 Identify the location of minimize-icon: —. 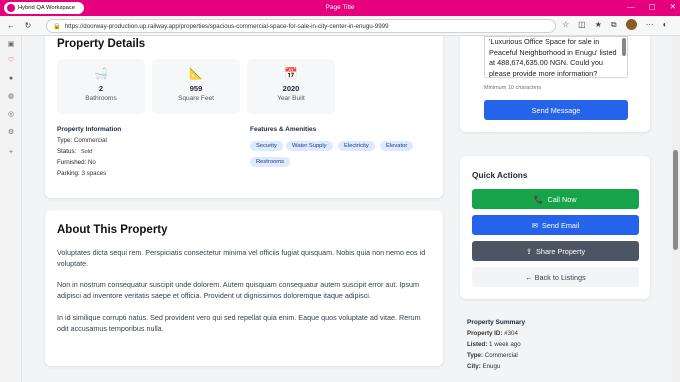
(631, 6).